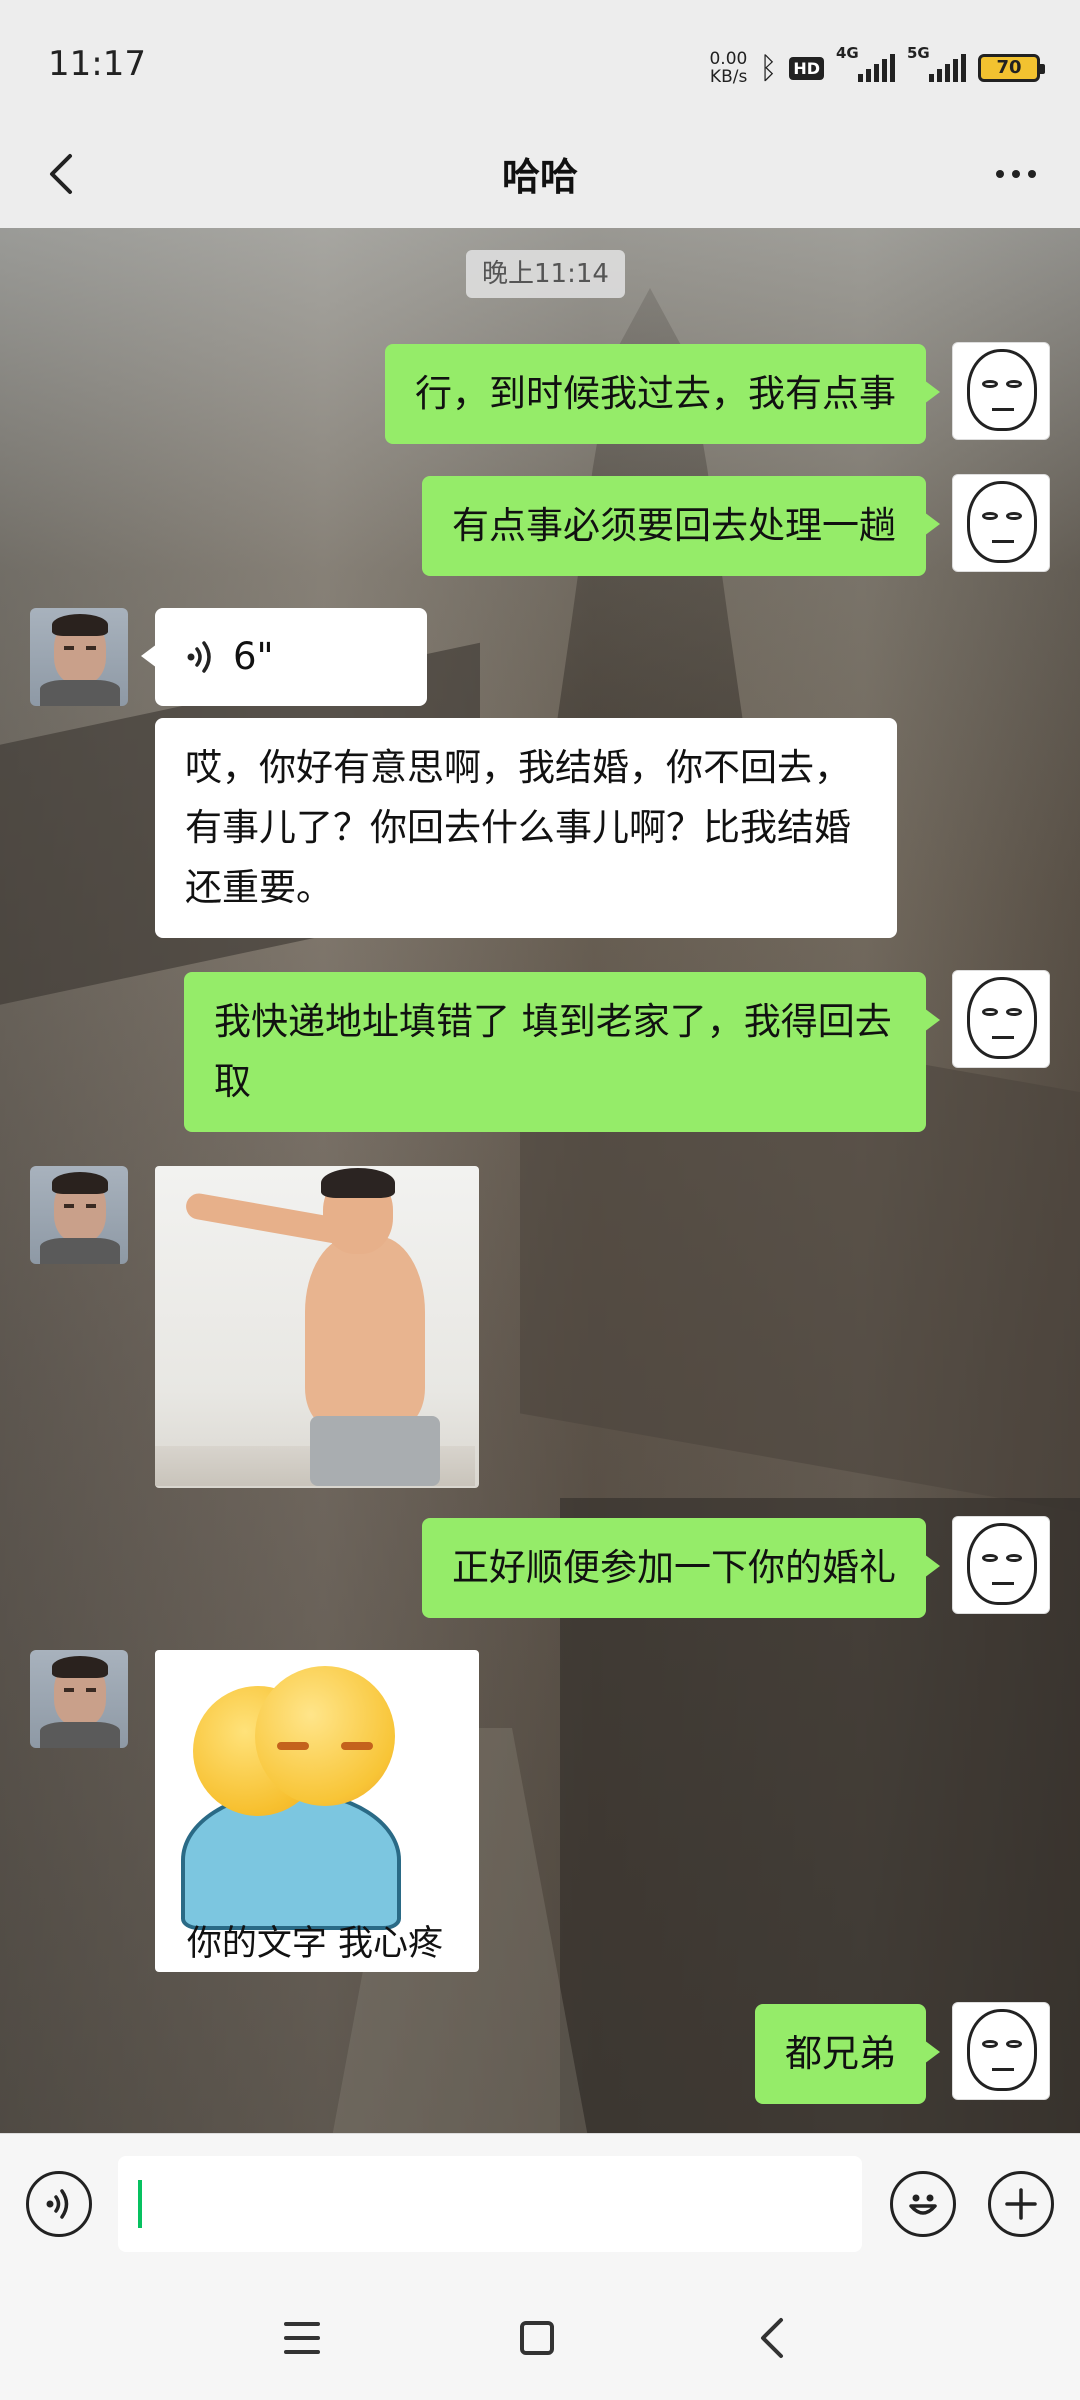 This screenshot has width=1080, height=2400. Describe the element at coordinates (493, 2204) in the screenshot. I see `message-input` at that location.